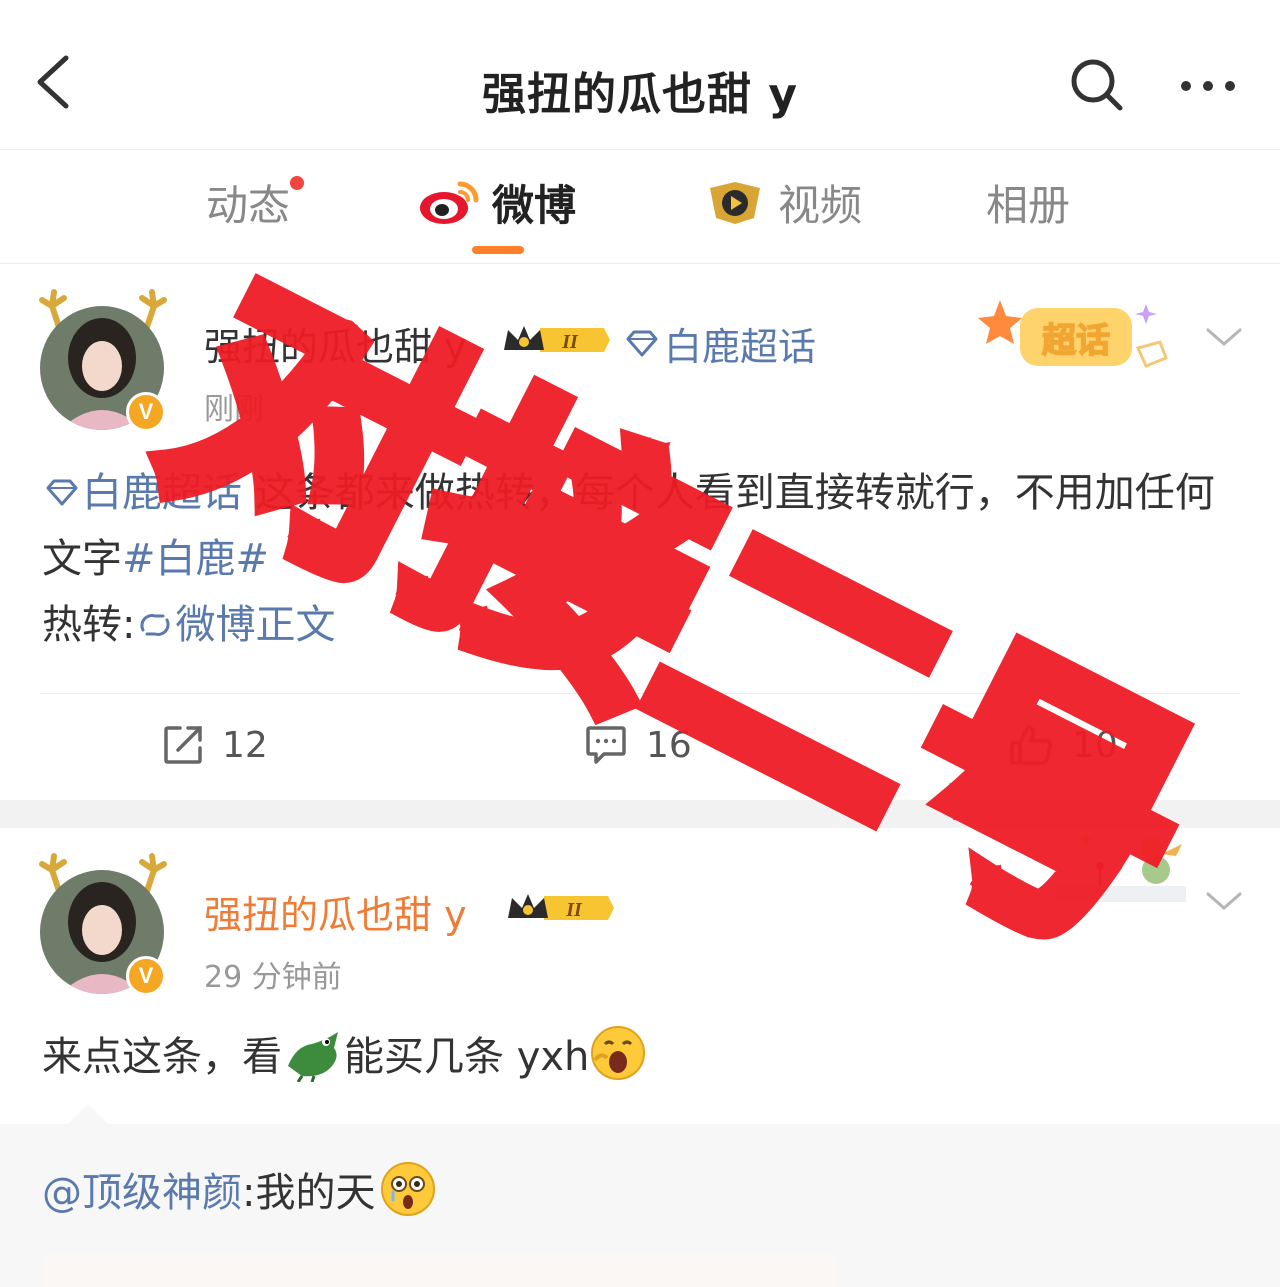  Describe the element at coordinates (297, 183) in the screenshot. I see `notification-dot` at that location.